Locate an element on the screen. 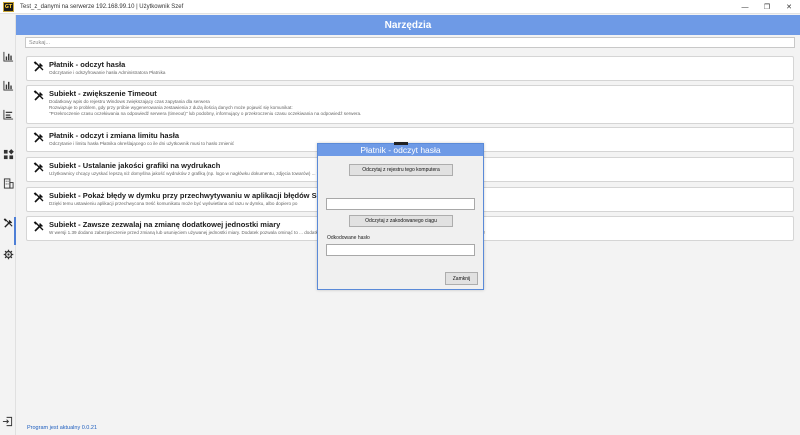  maximize-button: ❐ is located at coordinates (767, 7).